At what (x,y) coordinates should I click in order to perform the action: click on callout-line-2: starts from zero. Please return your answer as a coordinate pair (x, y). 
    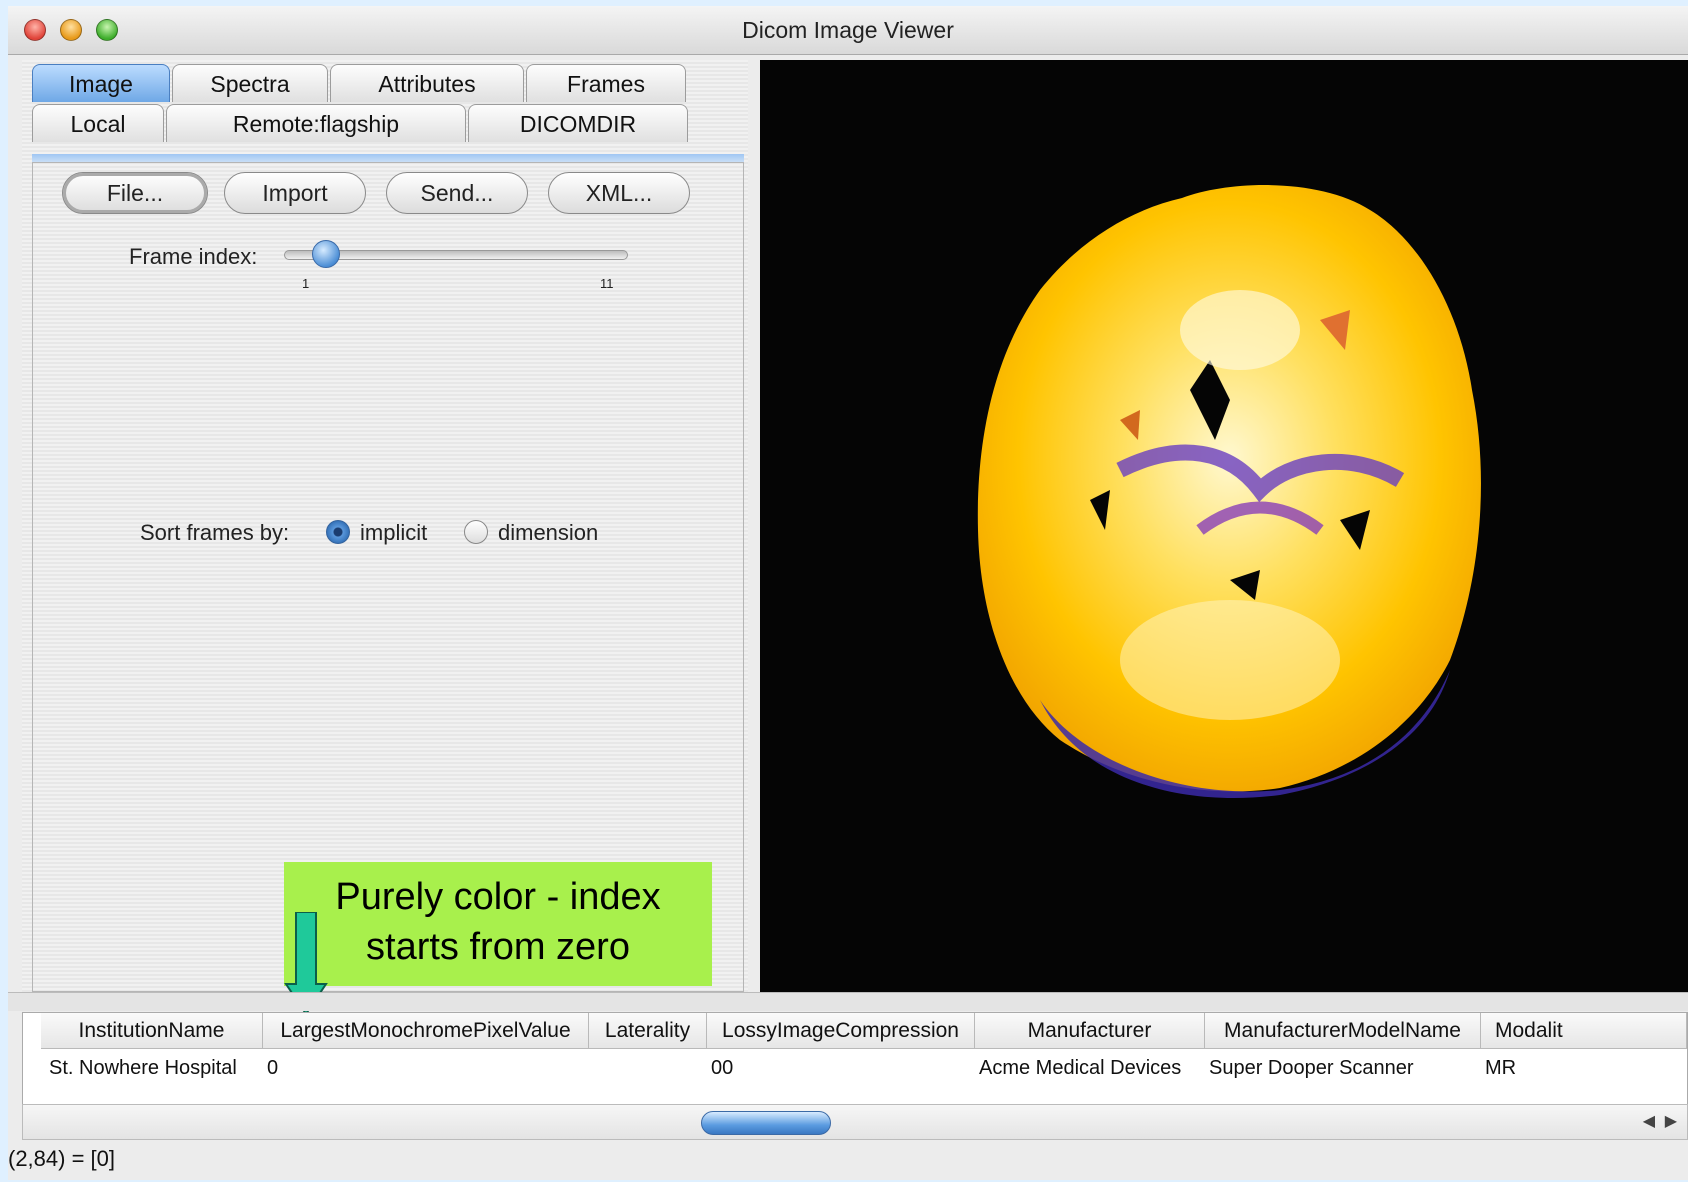
    Looking at the image, I should click on (498, 947).